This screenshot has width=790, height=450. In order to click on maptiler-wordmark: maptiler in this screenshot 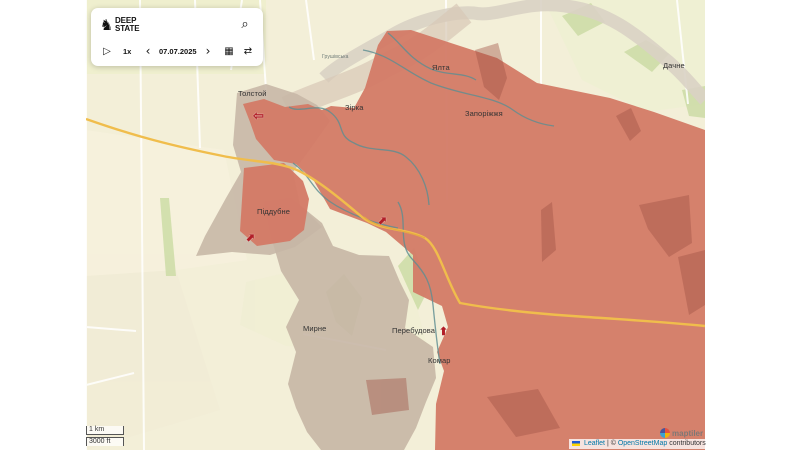, I will do `click(688, 433)`.